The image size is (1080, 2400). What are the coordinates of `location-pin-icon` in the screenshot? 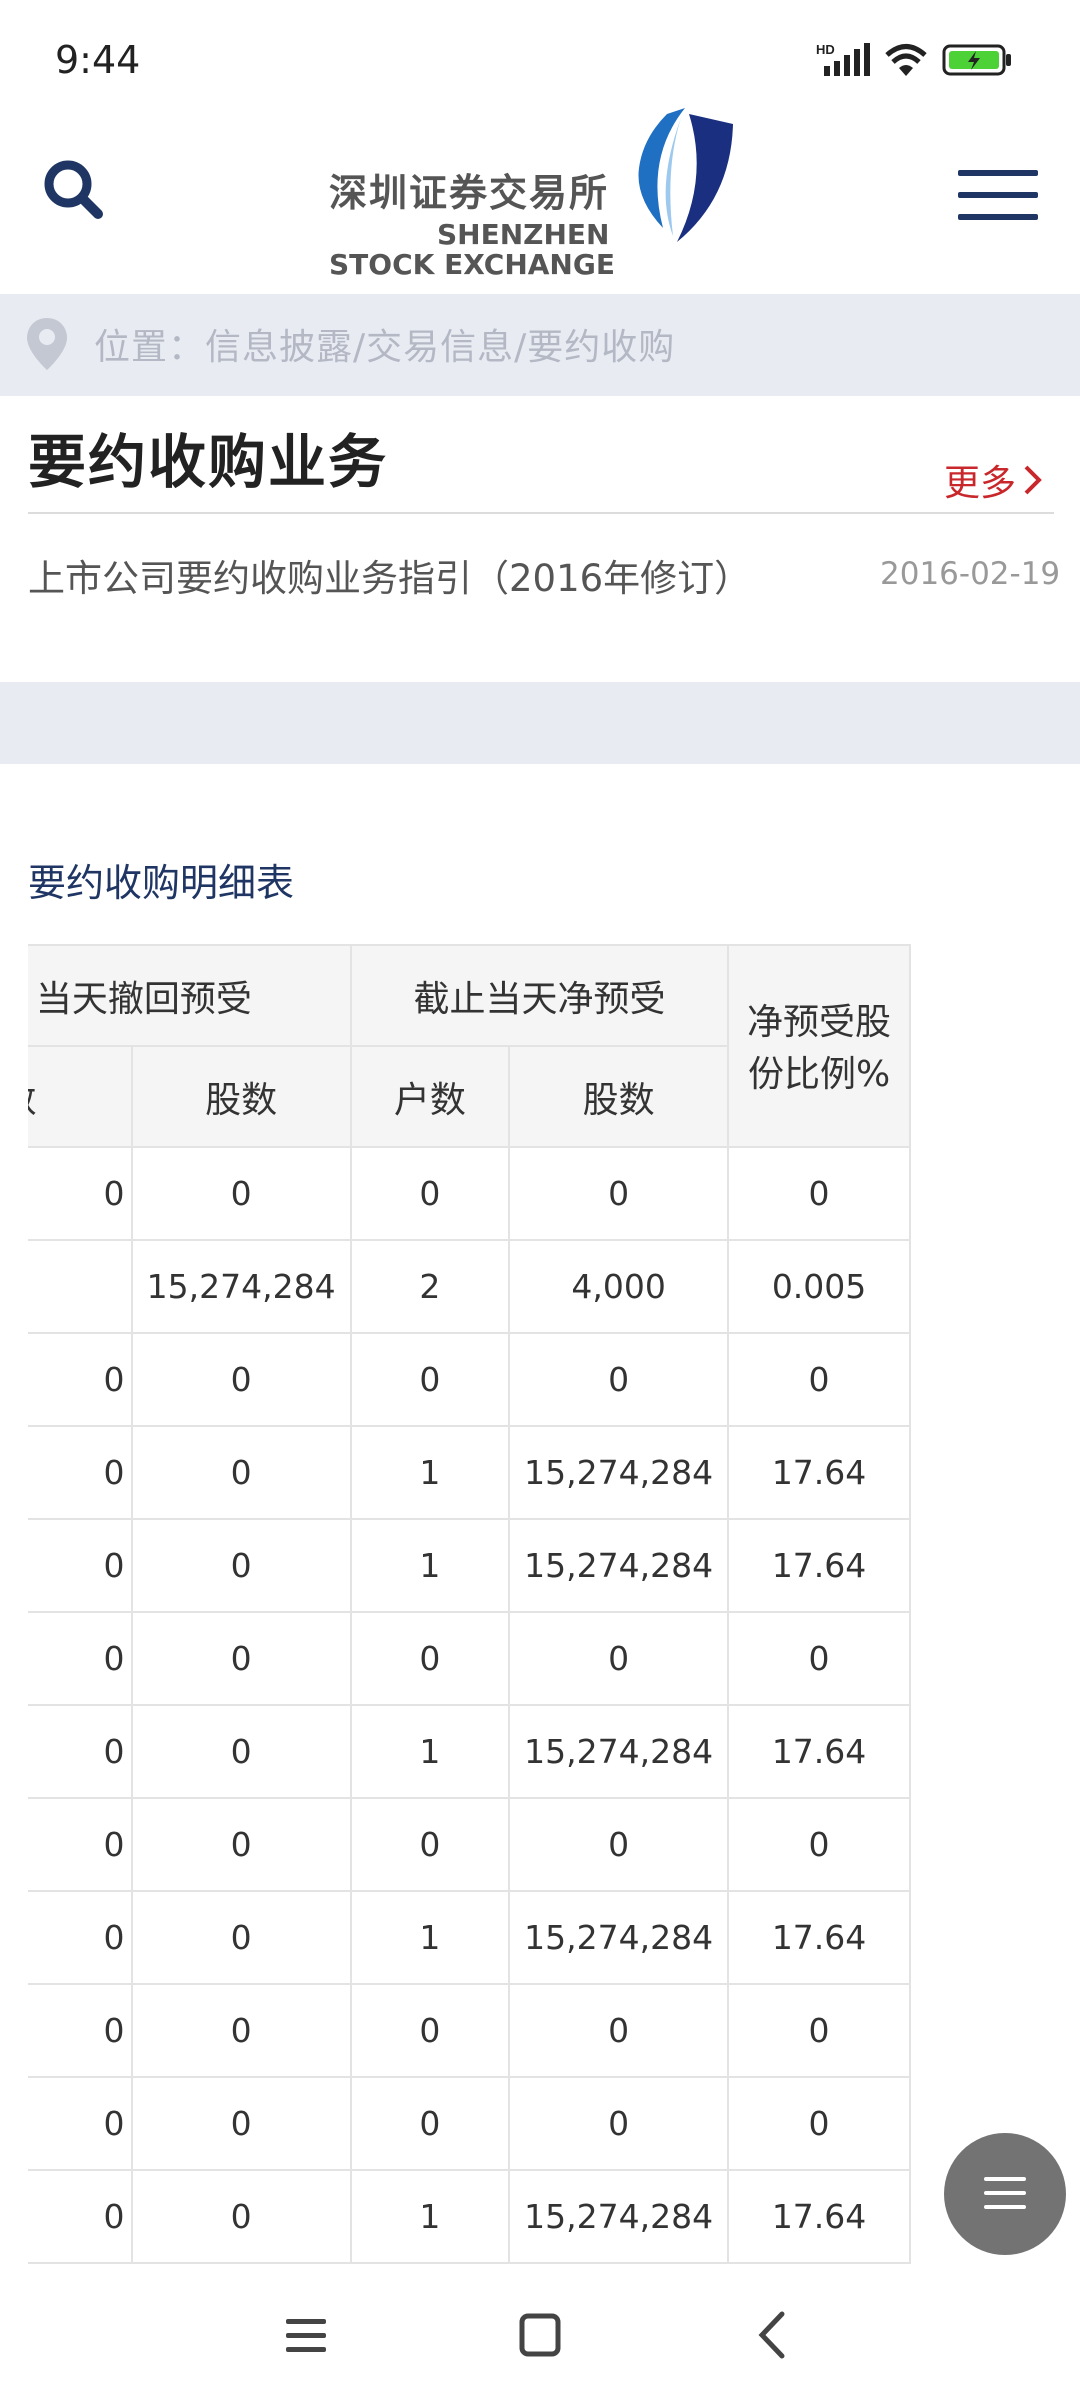 It's located at (47, 344).